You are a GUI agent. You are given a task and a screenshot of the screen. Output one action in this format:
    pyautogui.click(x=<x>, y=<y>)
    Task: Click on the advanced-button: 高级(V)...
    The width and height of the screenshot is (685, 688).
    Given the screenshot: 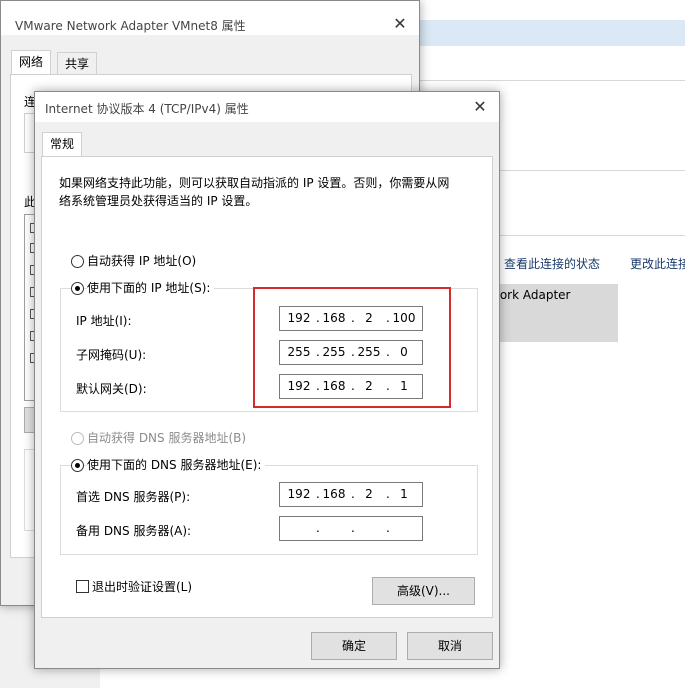 What is the action you would take?
    pyautogui.click(x=423, y=591)
    